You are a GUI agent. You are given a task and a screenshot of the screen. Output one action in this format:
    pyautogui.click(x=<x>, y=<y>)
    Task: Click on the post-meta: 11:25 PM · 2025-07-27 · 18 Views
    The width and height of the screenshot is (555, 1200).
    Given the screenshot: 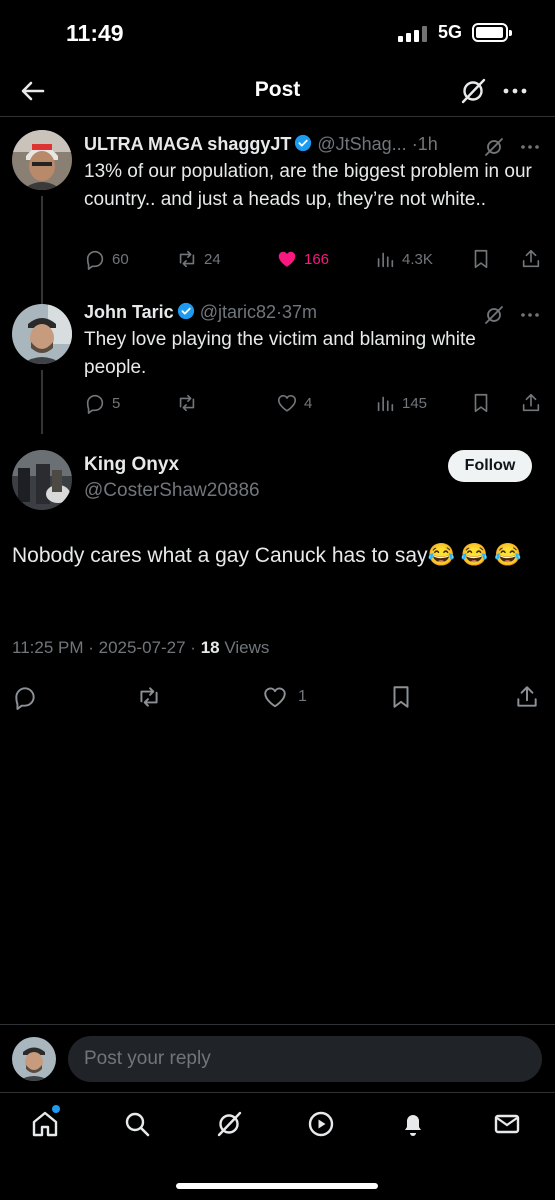 What is the action you would take?
    pyautogui.click(x=140, y=648)
    